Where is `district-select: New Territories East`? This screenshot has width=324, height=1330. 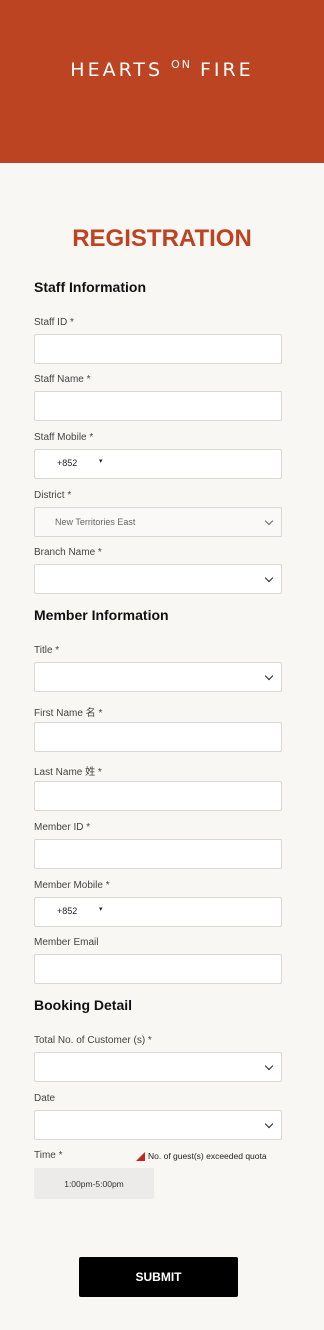
district-select: New Territories East is located at coordinates (158, 522).